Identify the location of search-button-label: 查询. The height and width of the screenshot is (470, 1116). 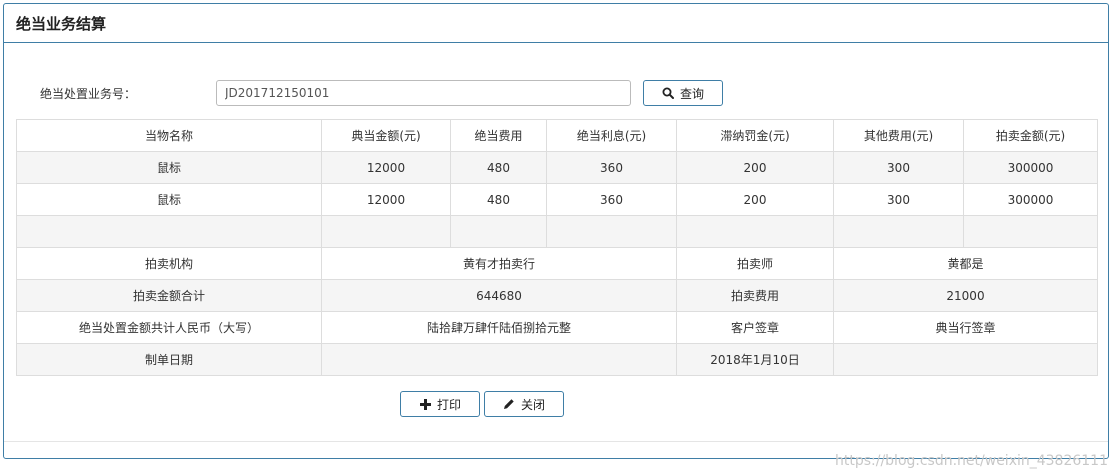
(691, 93).